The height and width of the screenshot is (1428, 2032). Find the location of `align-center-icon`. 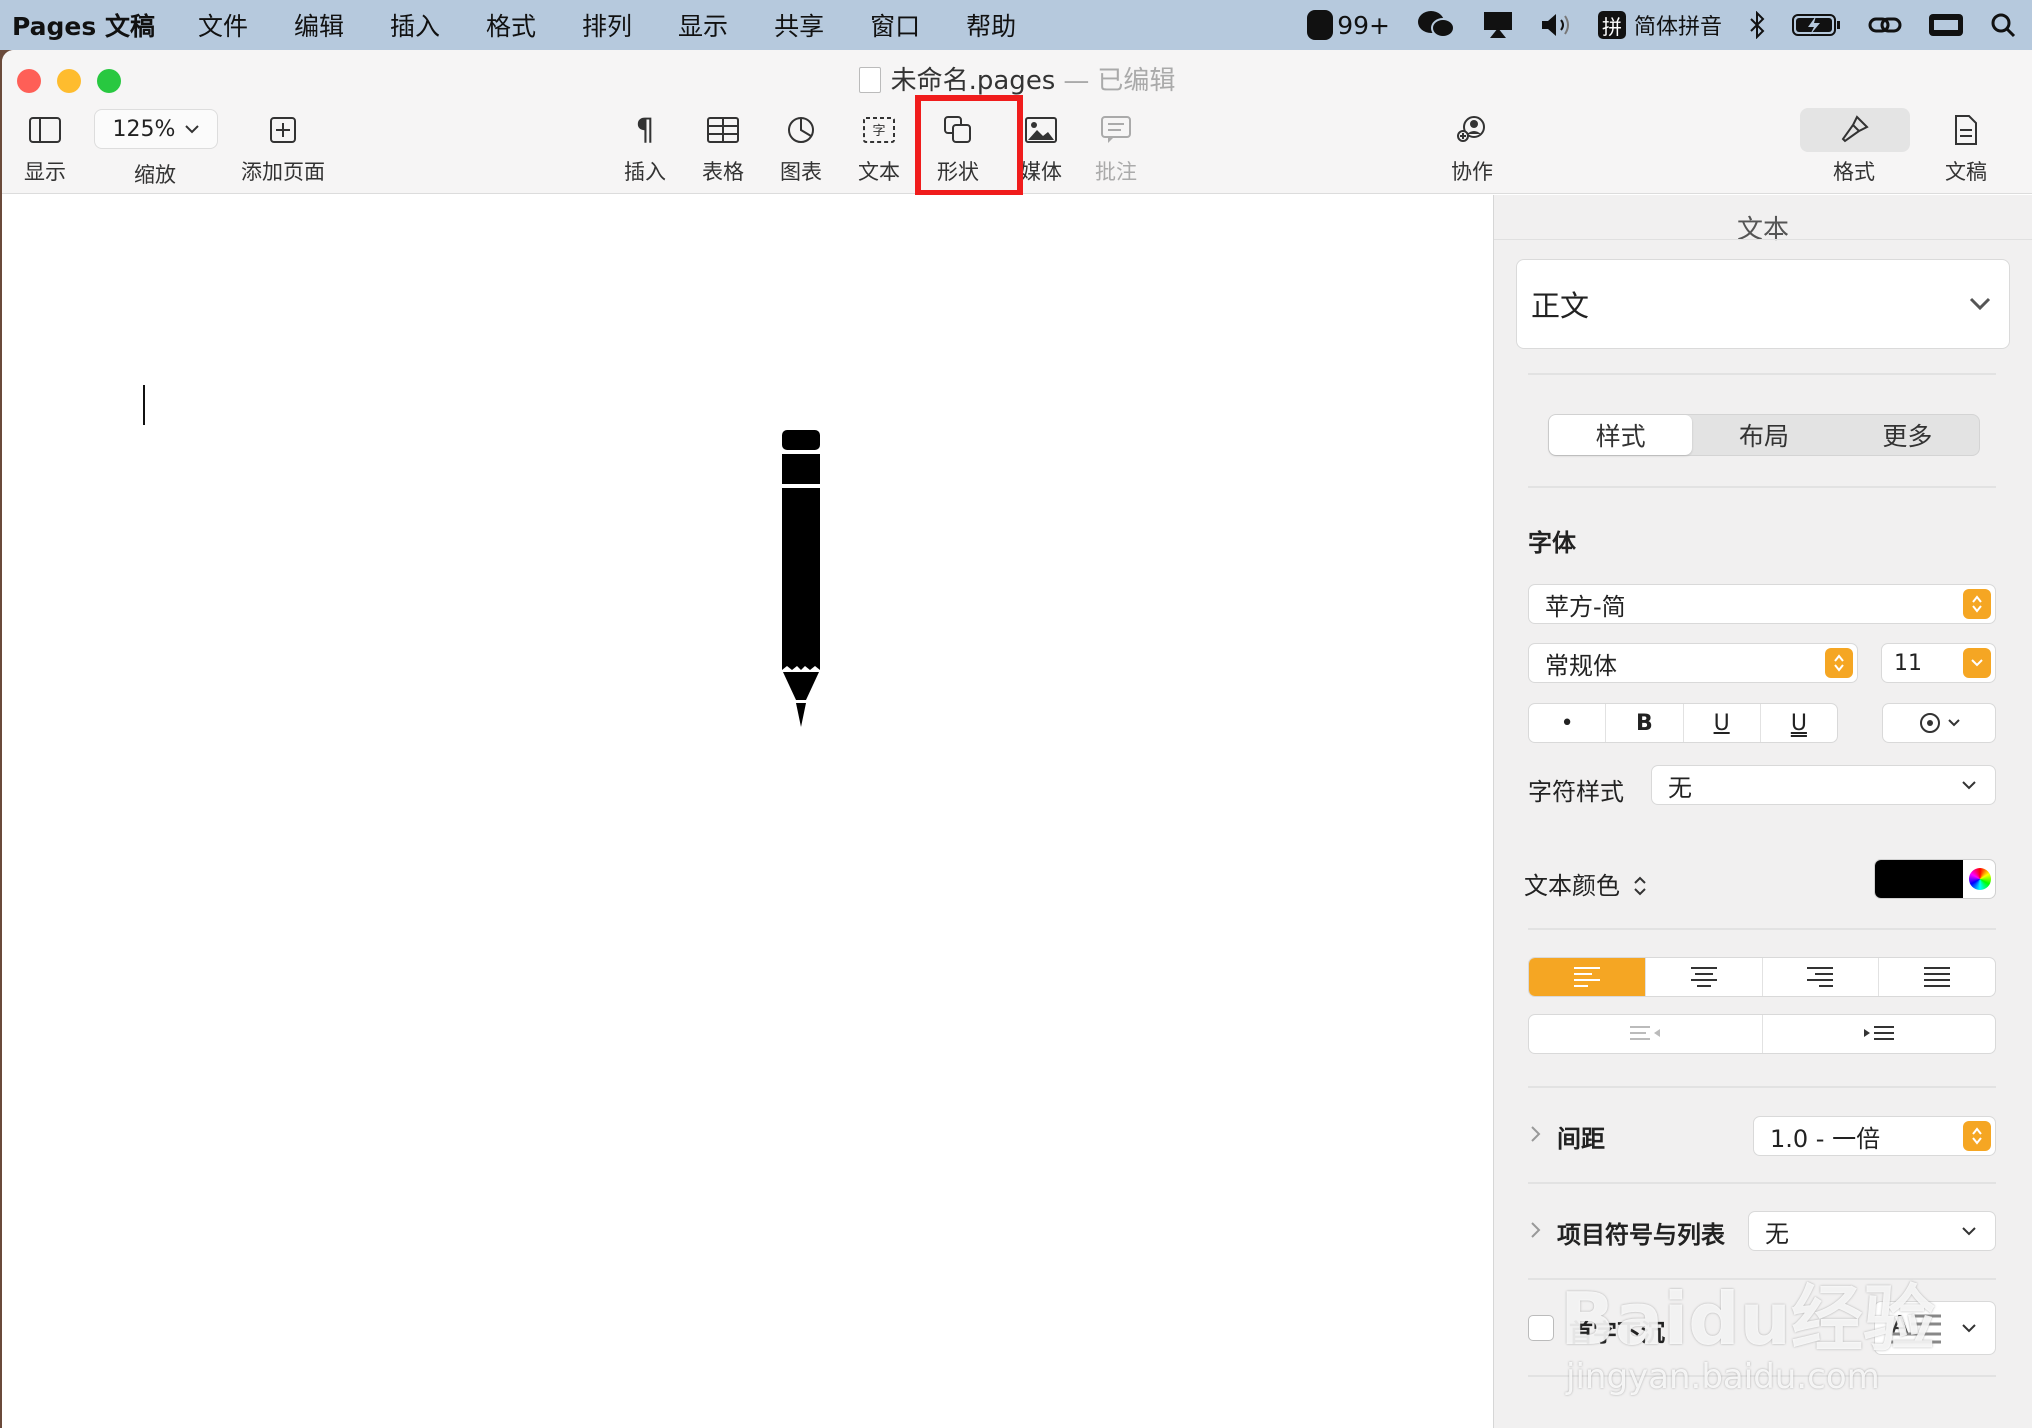

align-center-icon is located at coordinates (1703, 977).